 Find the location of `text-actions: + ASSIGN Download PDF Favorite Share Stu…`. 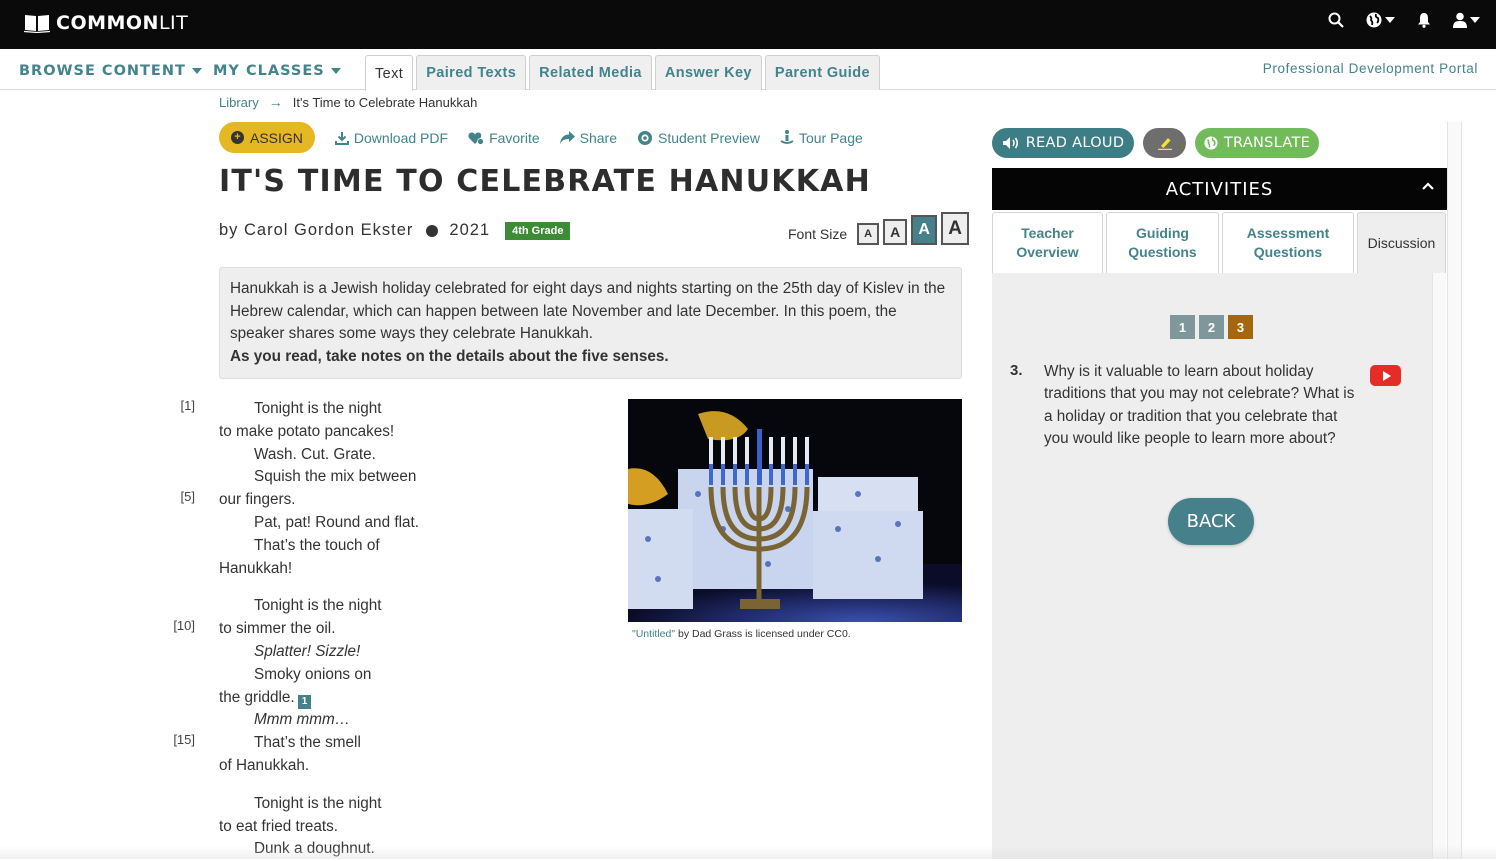

text-actions: + ASSIGN Download PDF Favorite Share Stu… is located at coordinates (541, 137).